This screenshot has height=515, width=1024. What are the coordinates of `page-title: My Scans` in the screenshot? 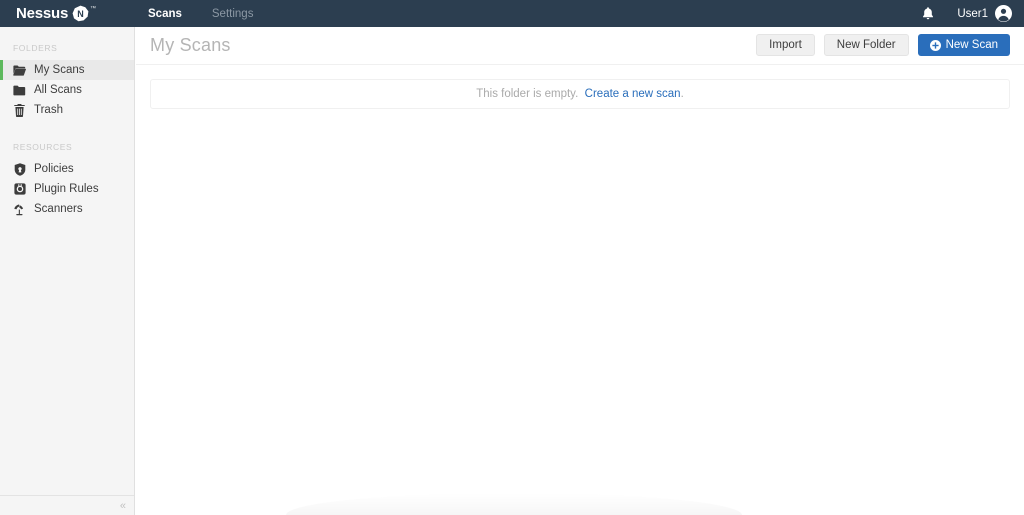 It's located at (190, 44).